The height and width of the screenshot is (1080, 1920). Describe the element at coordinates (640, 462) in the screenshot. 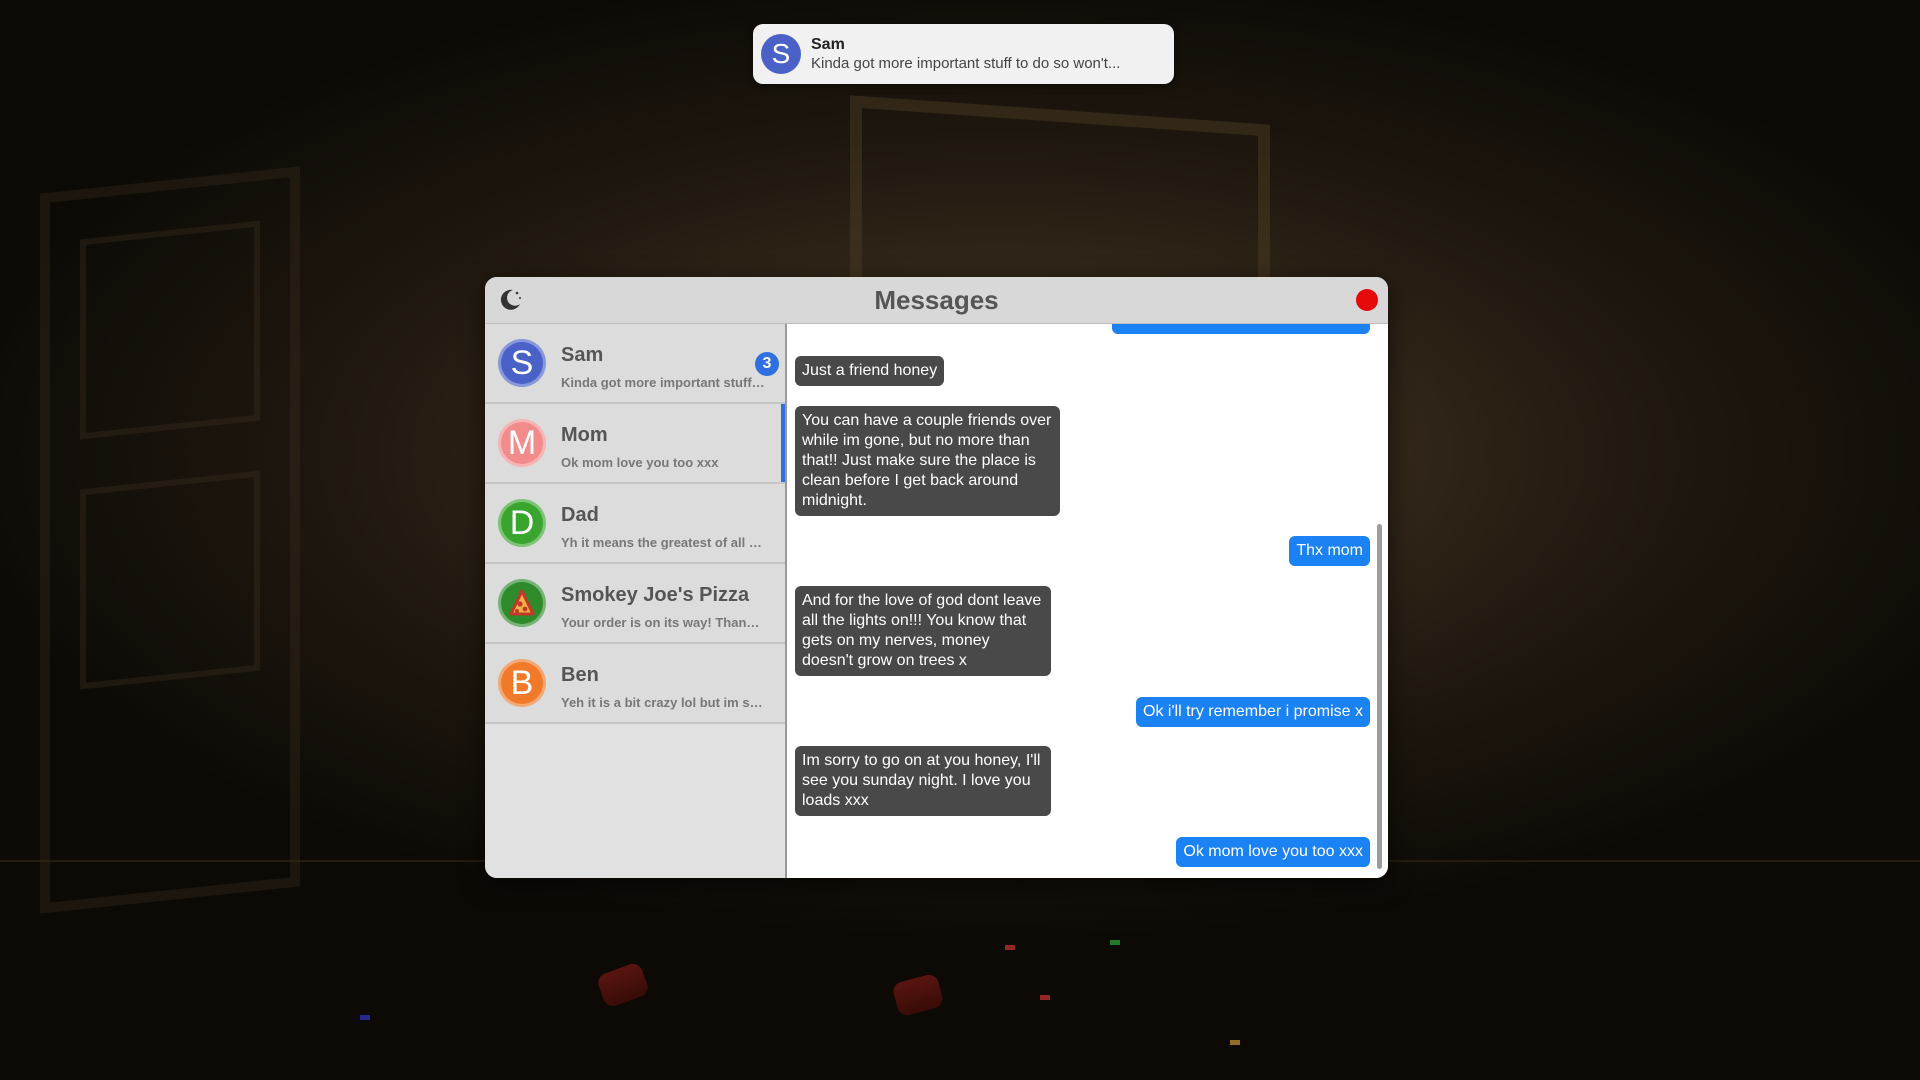

I see `contact-preview: Ok mom love you too xxx` at that location.